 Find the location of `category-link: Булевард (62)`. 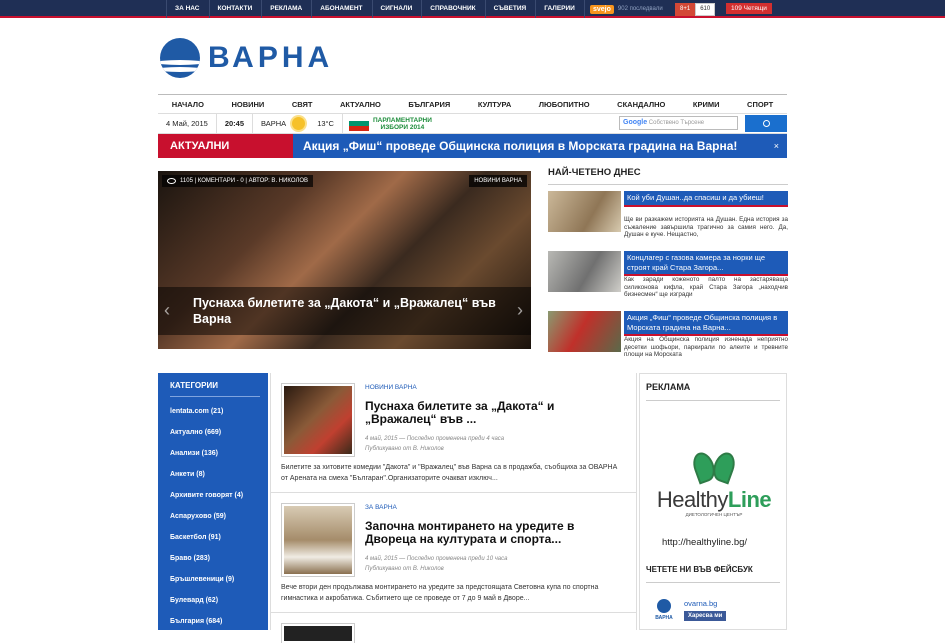

category-link: Булевард (62) is located at coordinates (213, 600).